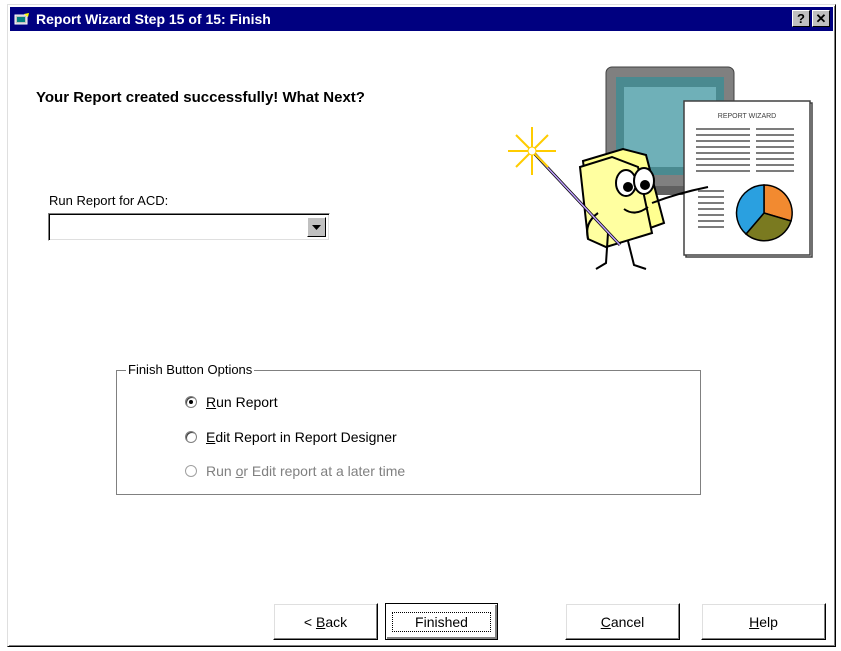  I want to click on radio-button-selected, so click(191, 402).